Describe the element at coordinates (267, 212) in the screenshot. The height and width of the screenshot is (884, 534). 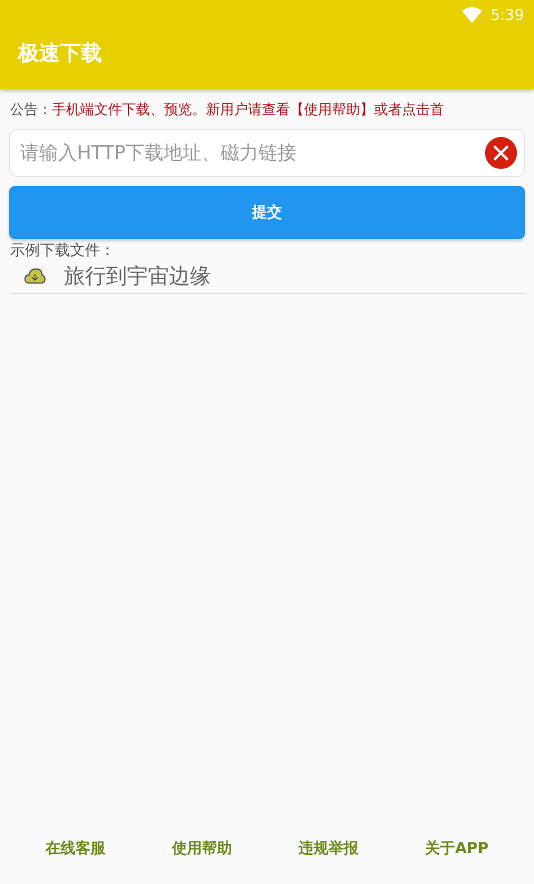
I see `submit-button: 提交` at that location.